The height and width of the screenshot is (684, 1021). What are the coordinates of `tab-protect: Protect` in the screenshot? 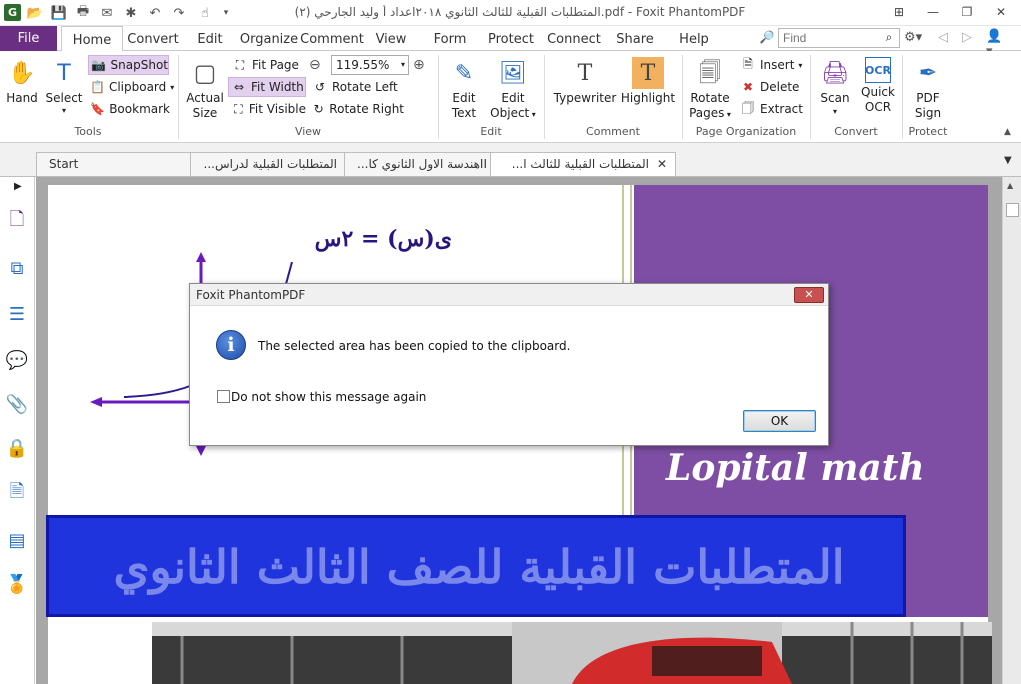 It's located at (511, 38).